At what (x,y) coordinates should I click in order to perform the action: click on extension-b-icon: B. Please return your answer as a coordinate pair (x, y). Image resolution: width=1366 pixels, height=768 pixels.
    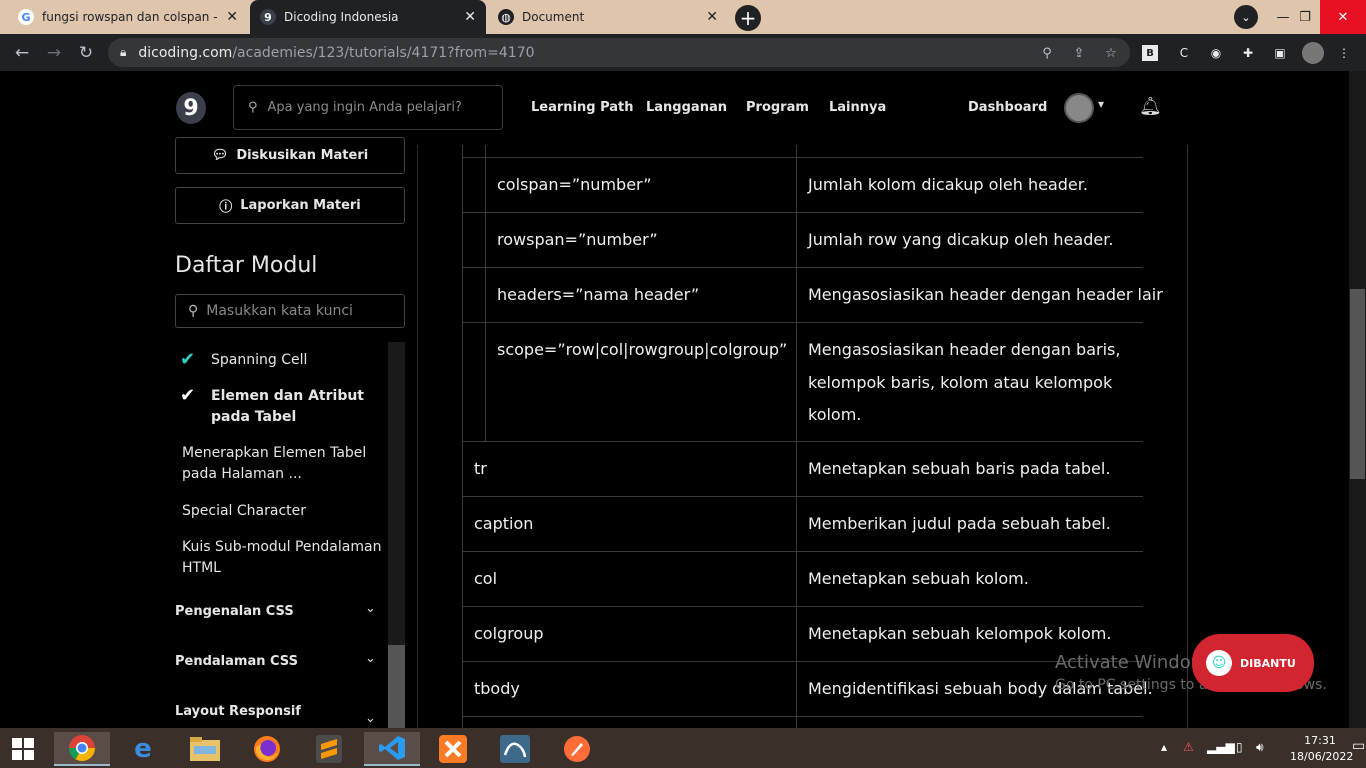
    Looking at the image, I should click on (1150, 53).